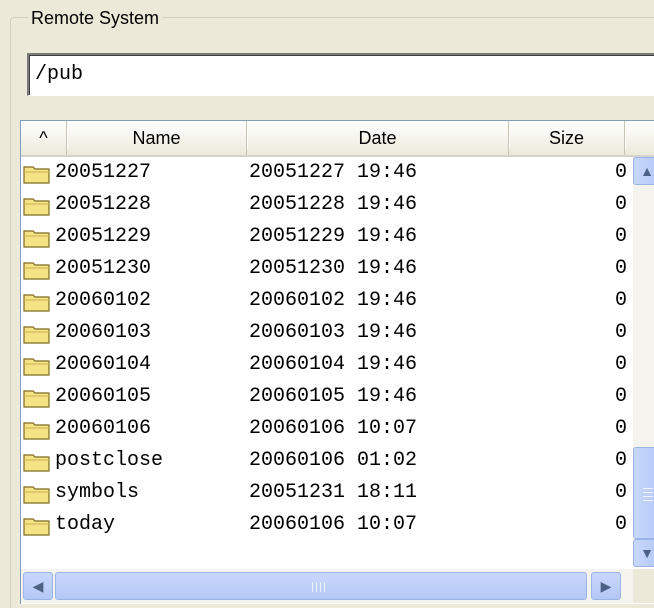 This screenshot has width=654, height=608. Describe the element at coordinates (85, 524) in the screenshot. I see `file-name: today` at that location.